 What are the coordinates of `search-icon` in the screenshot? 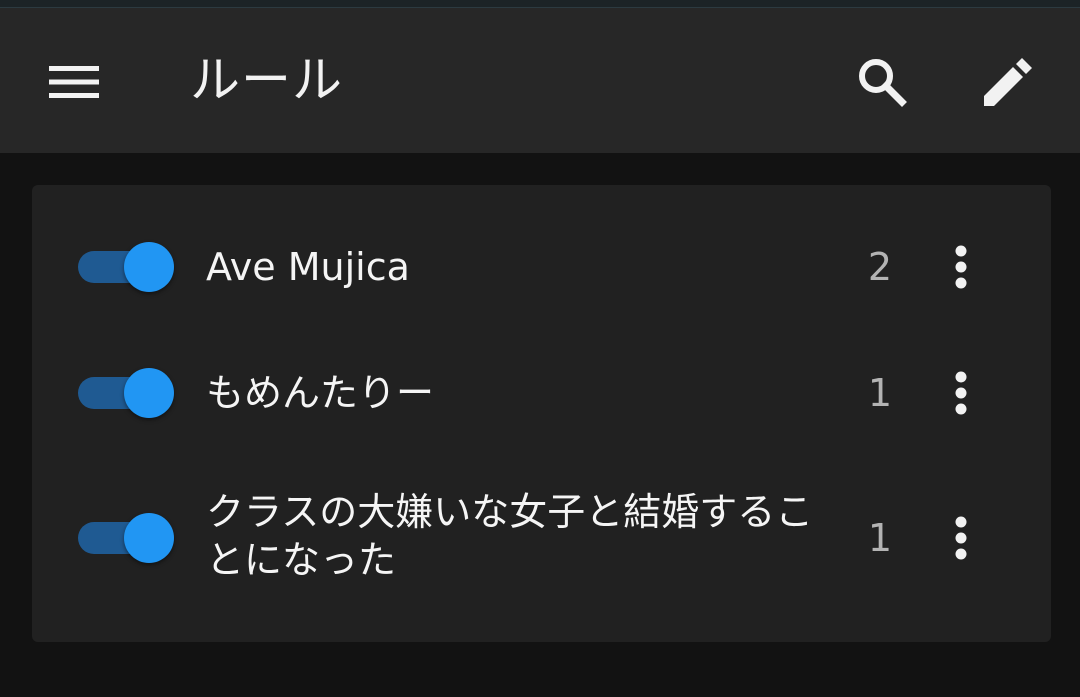 It's located at (883, 83).